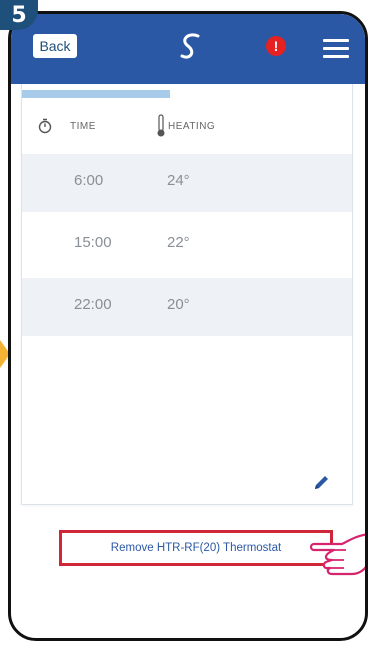 This screenshot has height=647, width=376. I want to click on hamburger-menu-icon, so click(336, 48).